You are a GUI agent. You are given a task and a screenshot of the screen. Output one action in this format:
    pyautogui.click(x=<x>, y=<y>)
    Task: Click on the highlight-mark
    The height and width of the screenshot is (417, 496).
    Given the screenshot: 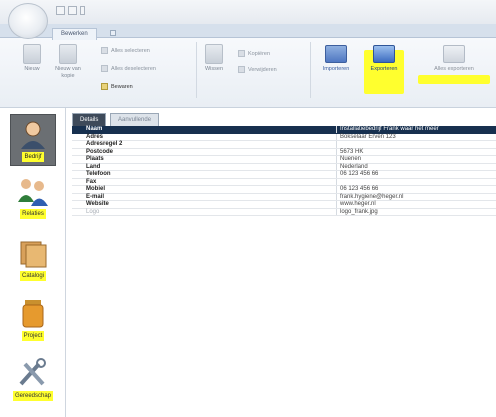 What is the action you would take?
    pyautogui.click(x=454, y=79)
    